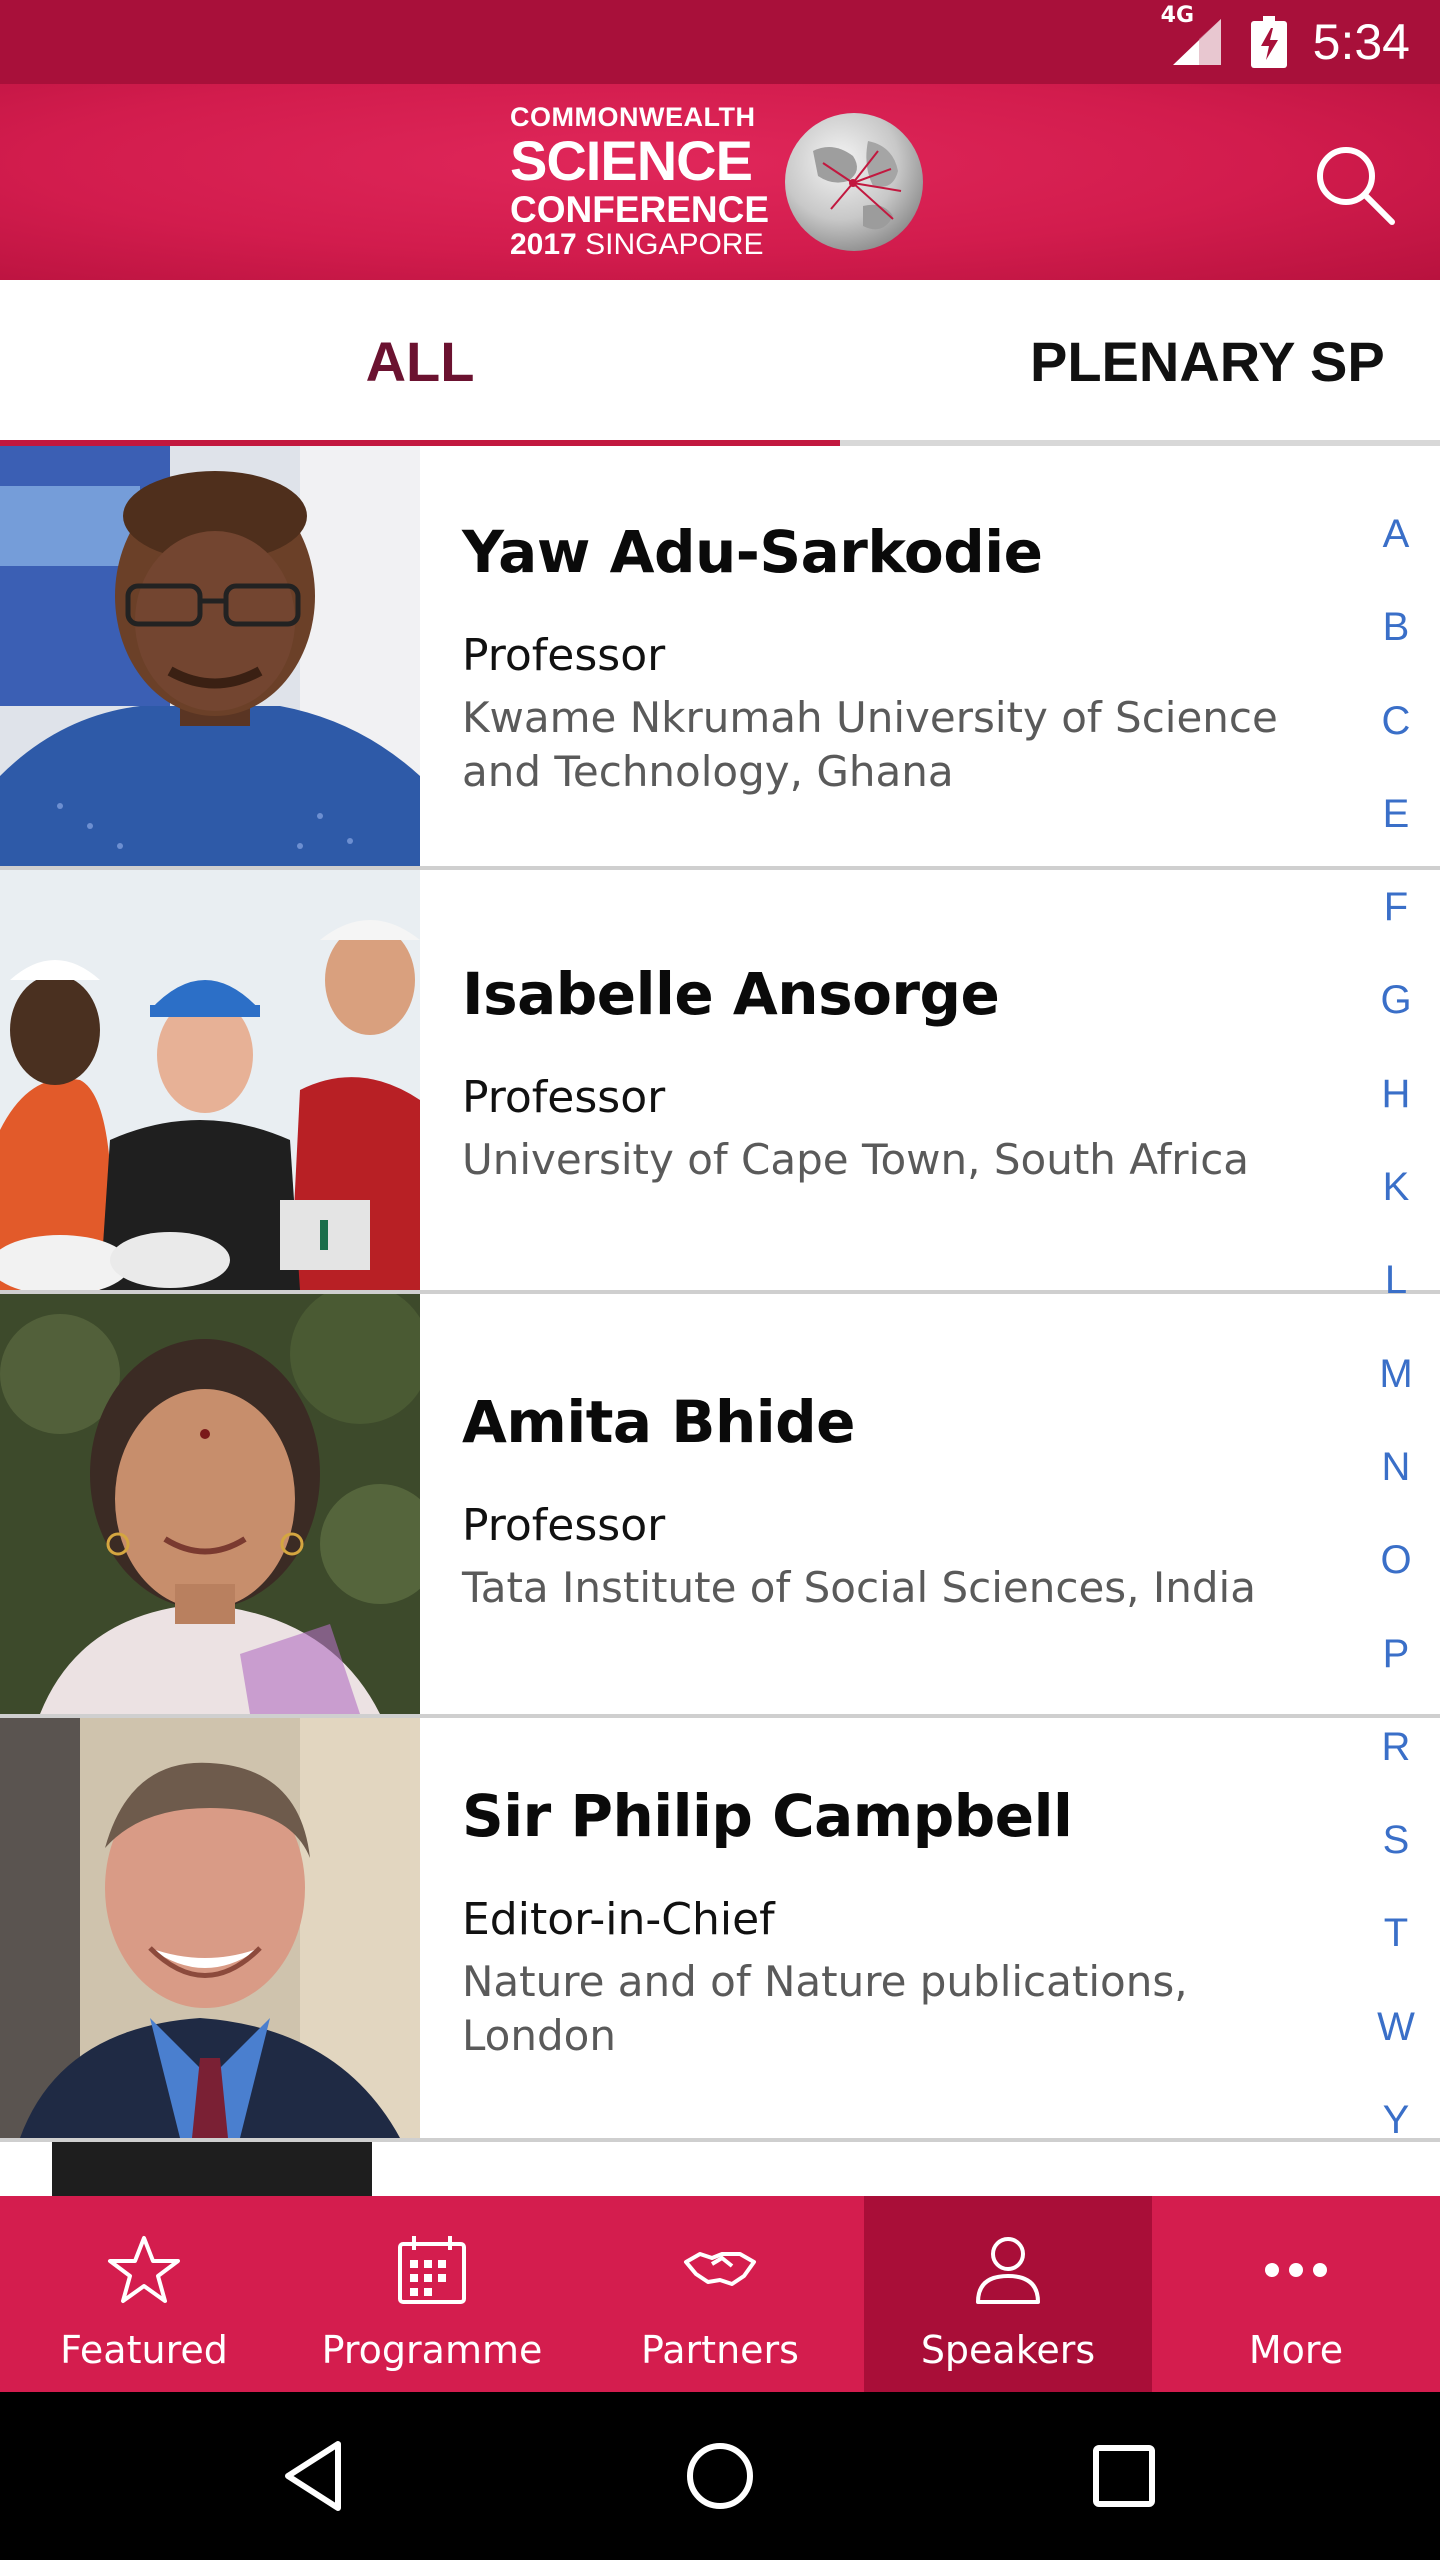 The width and height of the screenshot is (1440, 2560). I want to click on nav-label: Speakers, so click(1008, 2350).